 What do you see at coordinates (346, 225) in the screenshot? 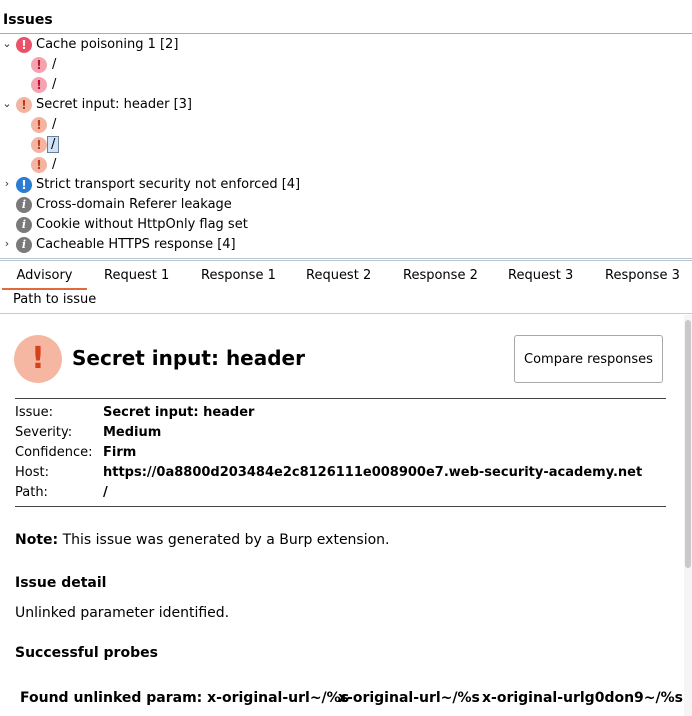
I see `issue-cookie-httponly: i Cookie without HttpOnly flag set` at bounding box center [346, 225].